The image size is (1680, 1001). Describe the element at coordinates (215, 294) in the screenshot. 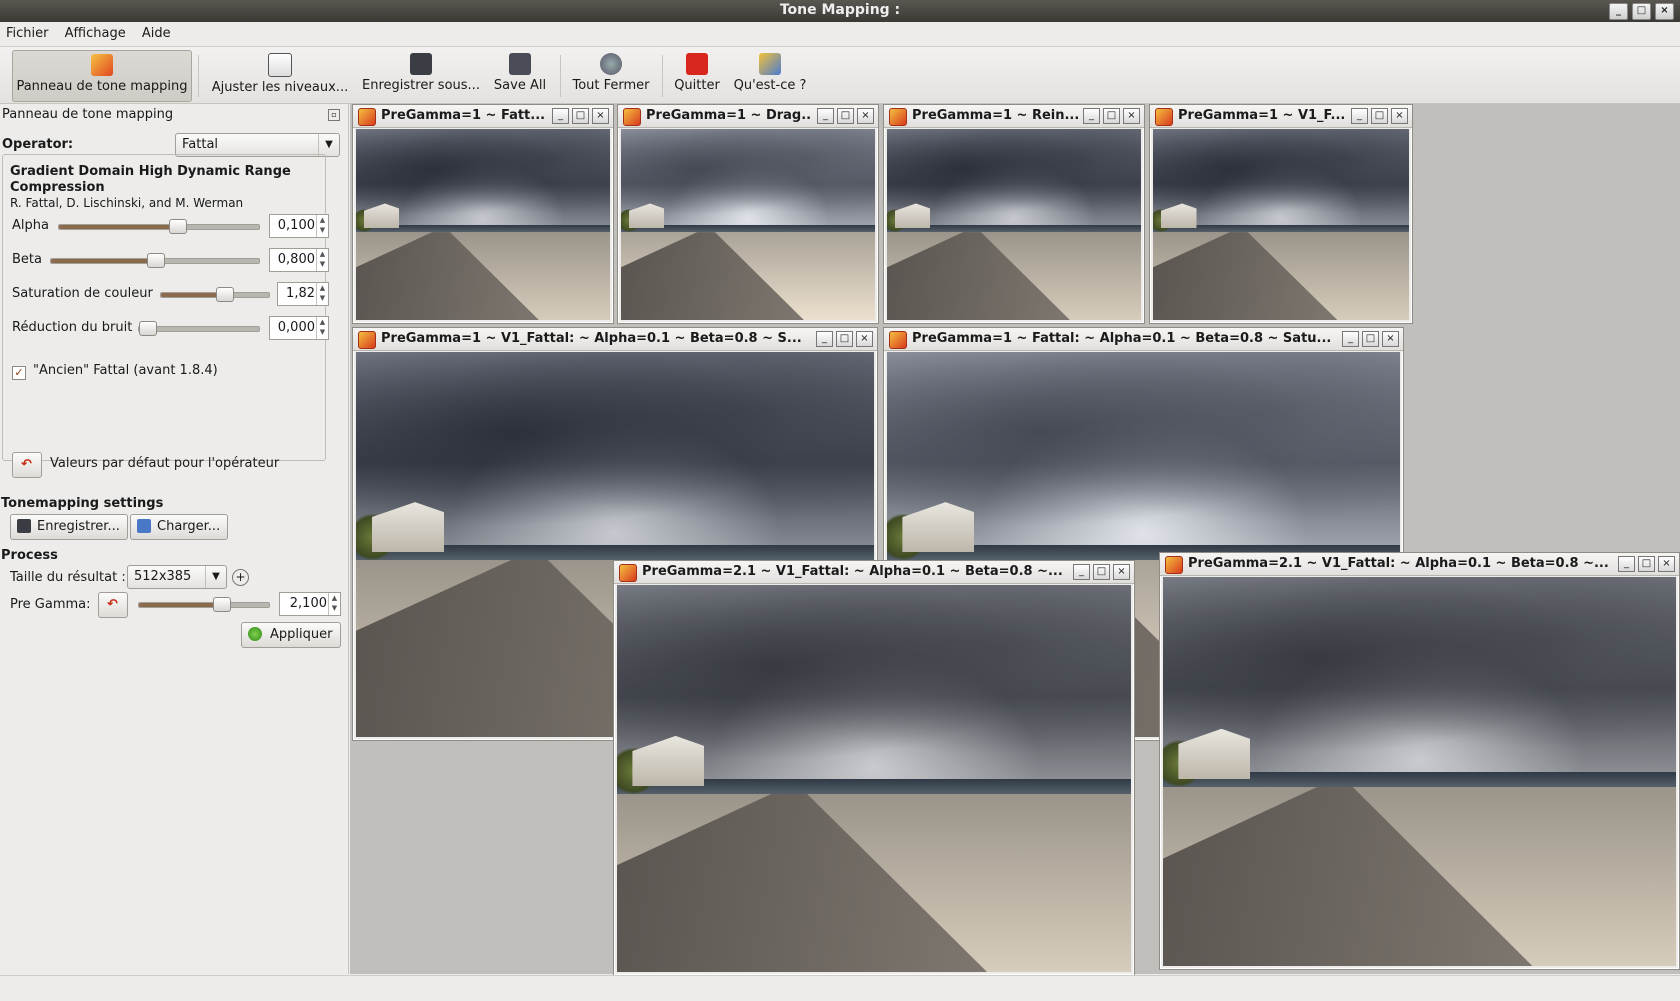

I see `saturation-slider` at that location.